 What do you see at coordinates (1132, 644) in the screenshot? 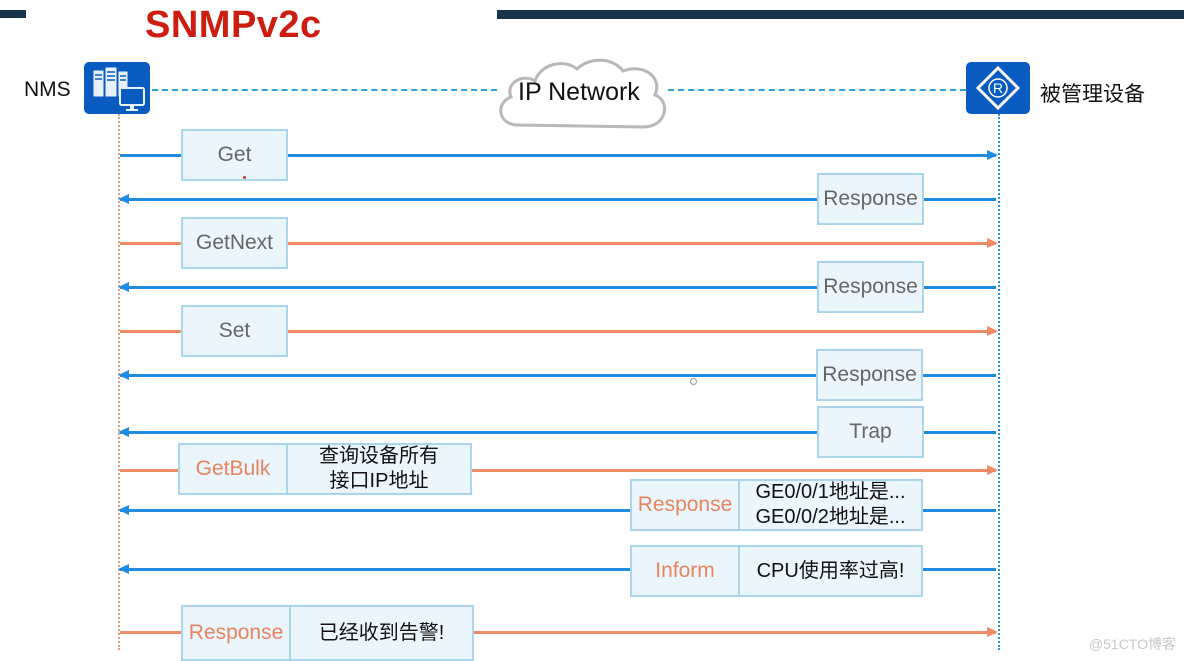
I see `watermark: @51CTO博客` at bounding box center [1132, 644].